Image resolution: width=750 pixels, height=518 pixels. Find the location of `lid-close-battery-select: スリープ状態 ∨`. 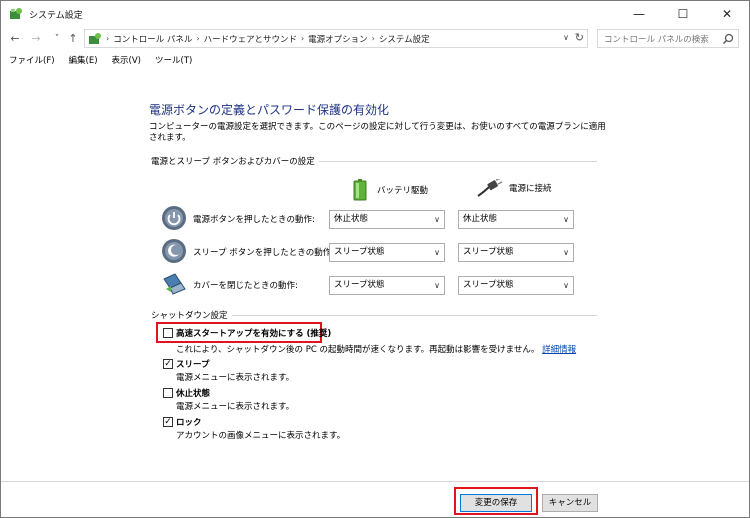

lid-close-battery-select: スリープ状態 ∨ is located at coordinates (387, 285).